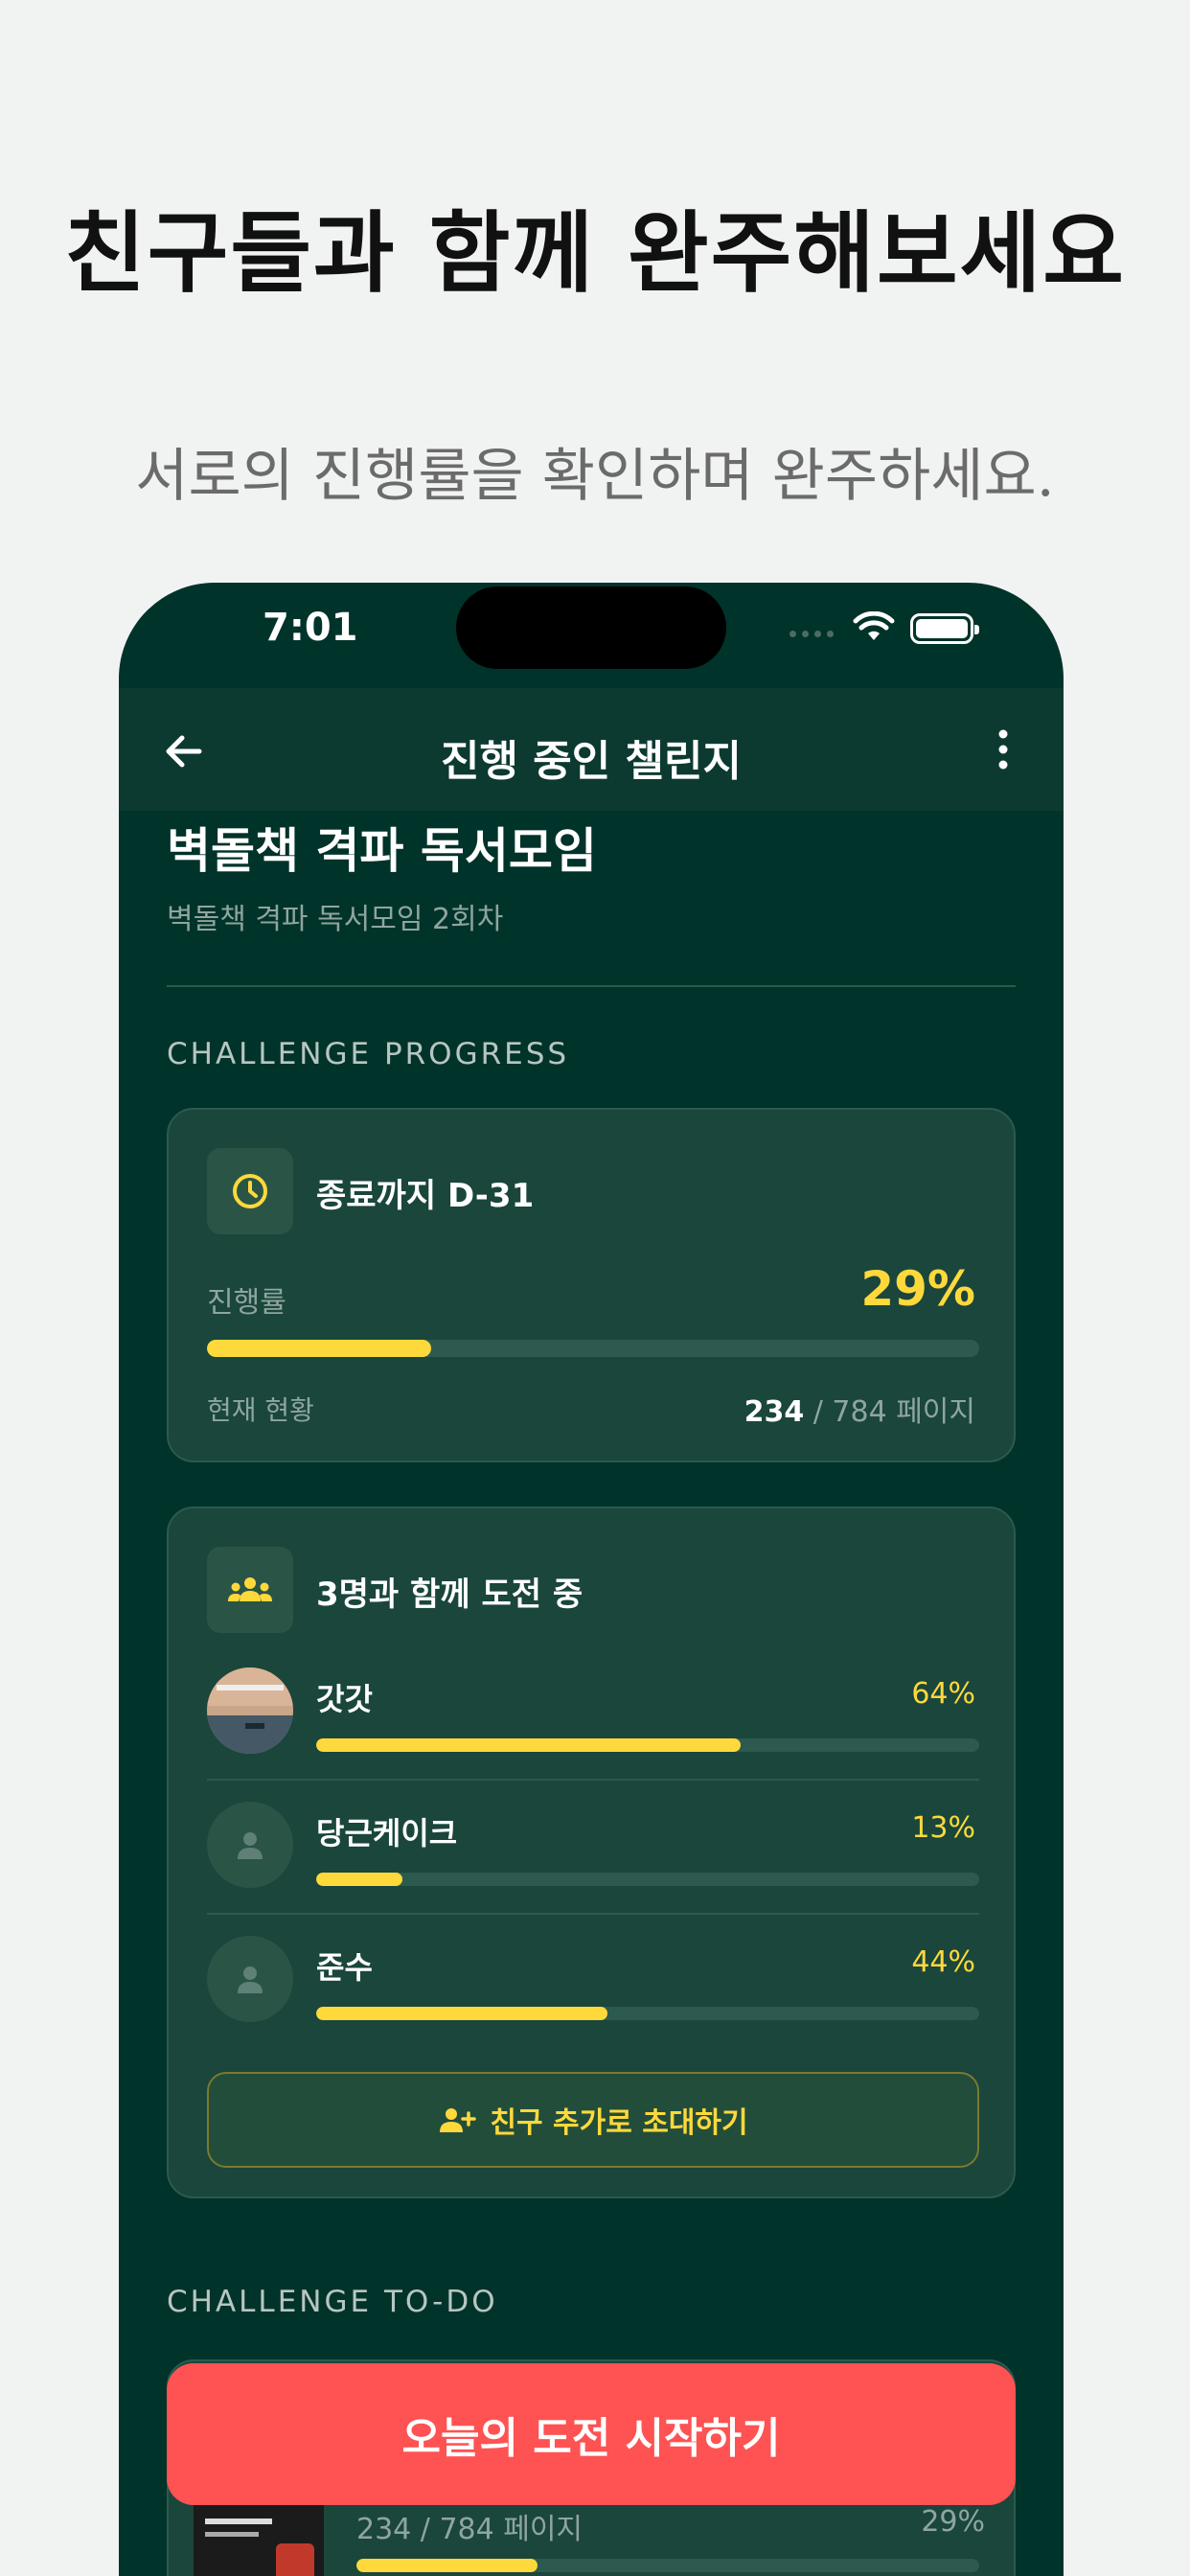  Describe the element at coordinates (593, 1348) in the screenshot. I see `progress-track` at that location.